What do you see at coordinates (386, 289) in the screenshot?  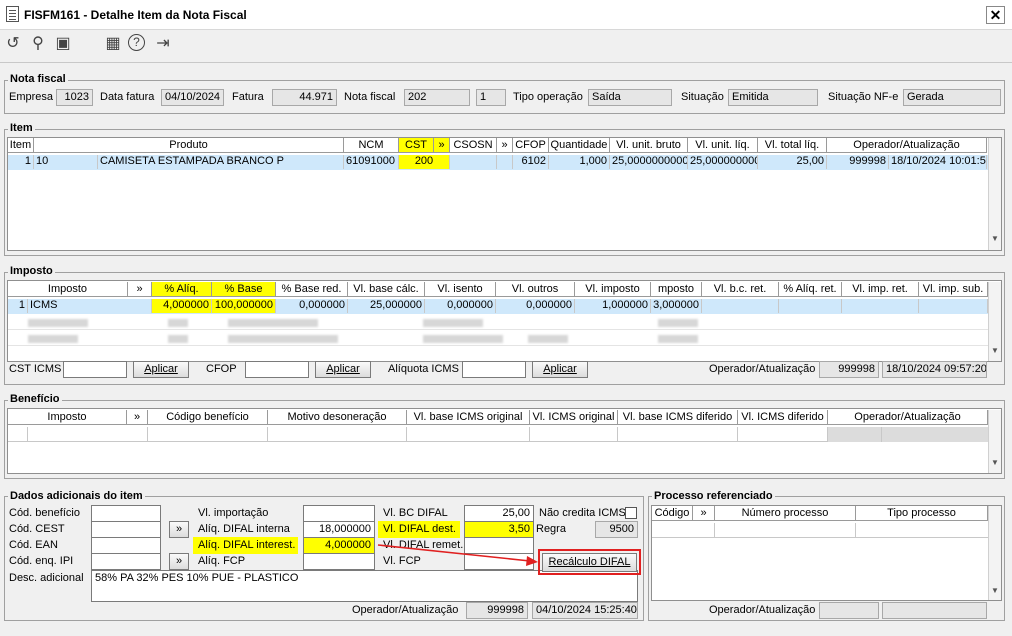 I see `vl-base-calc-col-header: Vl. base cálc.` at bounding box center [386, 289].